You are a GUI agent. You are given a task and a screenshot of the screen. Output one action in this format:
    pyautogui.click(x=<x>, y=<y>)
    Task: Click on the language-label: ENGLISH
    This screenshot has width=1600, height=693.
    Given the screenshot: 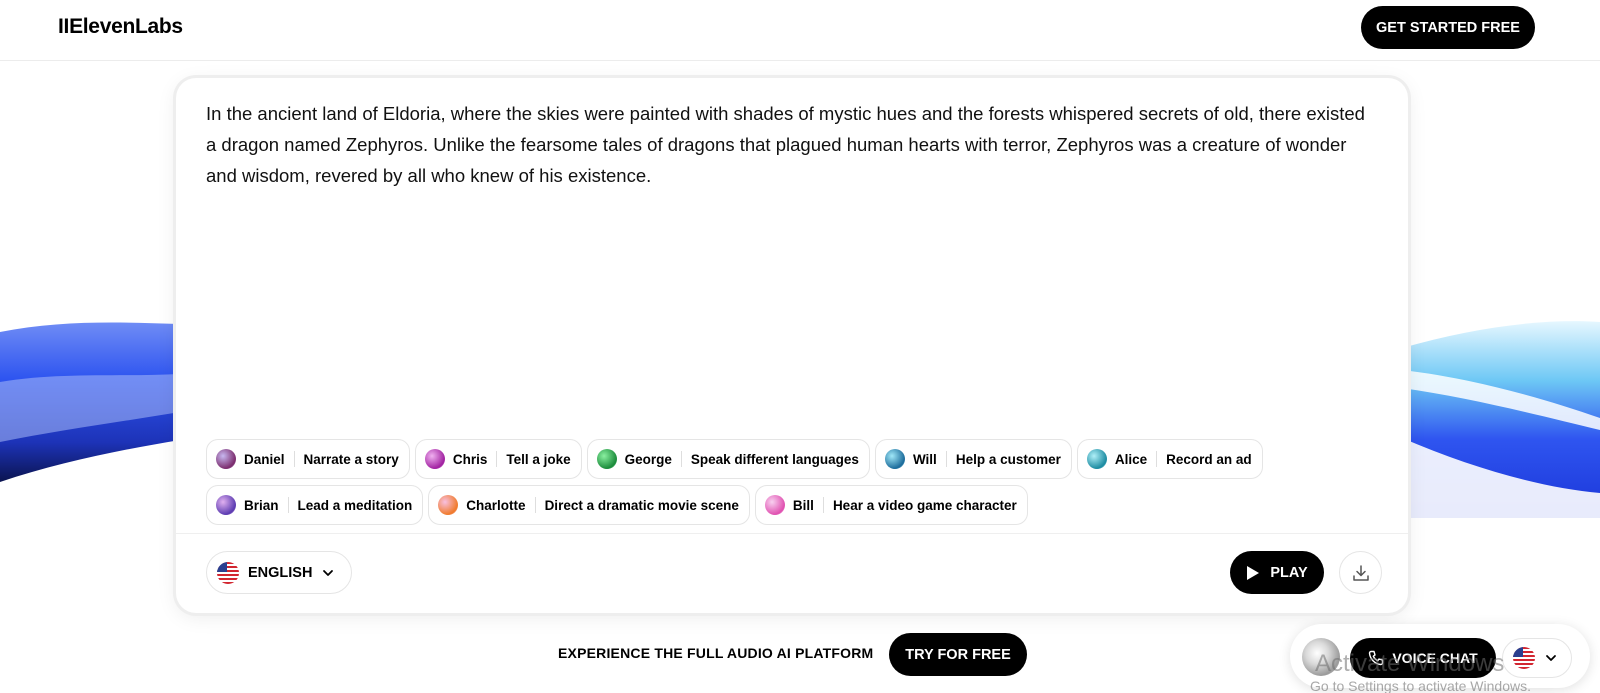 What is the action you would take?
    pyautogui.click(x=280, y=572)
    